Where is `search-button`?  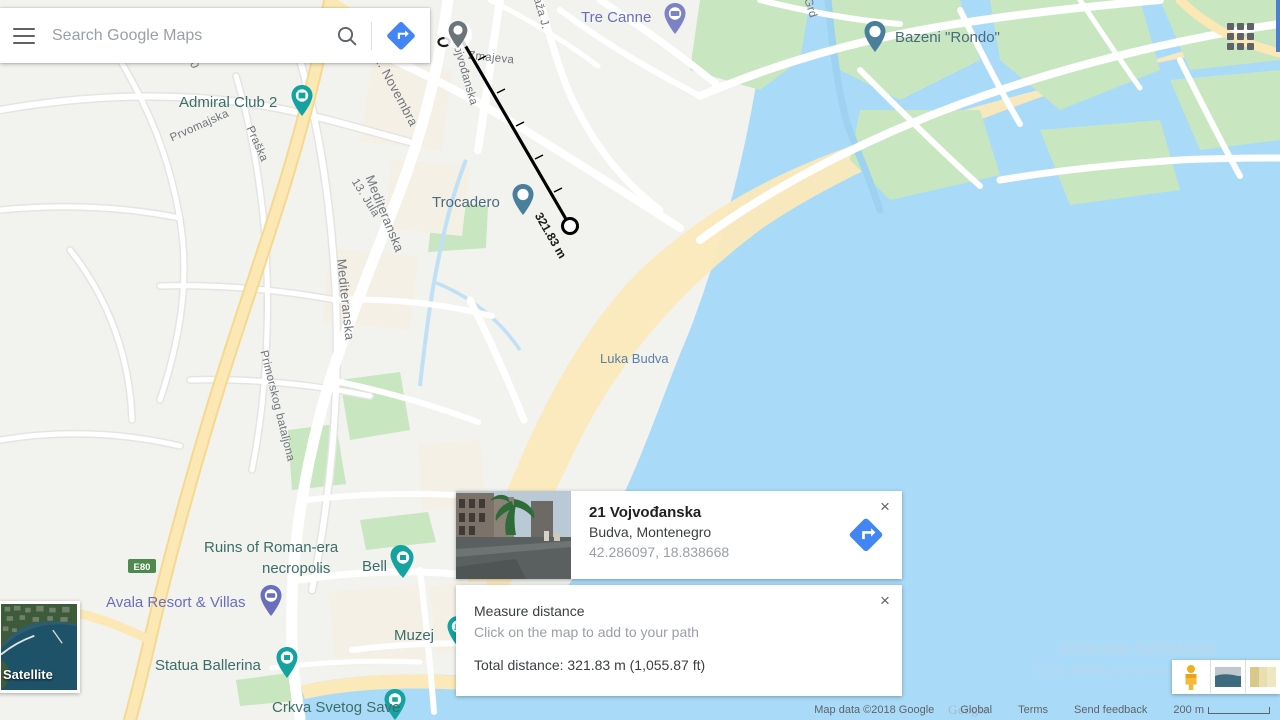 search-button is located at coordinates (347, 35).